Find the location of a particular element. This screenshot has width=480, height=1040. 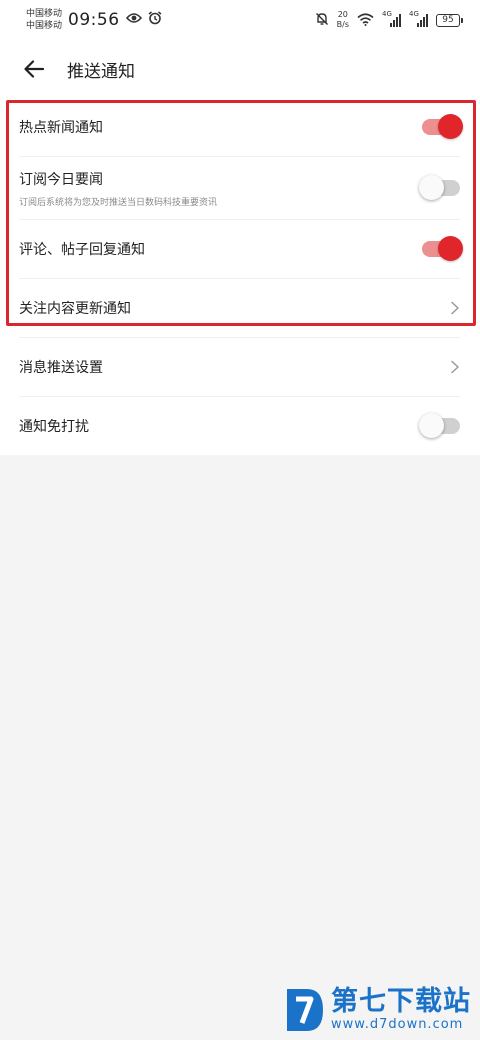

setting-daily-news: 订阅今日要闻 订阅后系统将为您及时推送当日数码科技重要资讯 is located at coordinates (240, 188).